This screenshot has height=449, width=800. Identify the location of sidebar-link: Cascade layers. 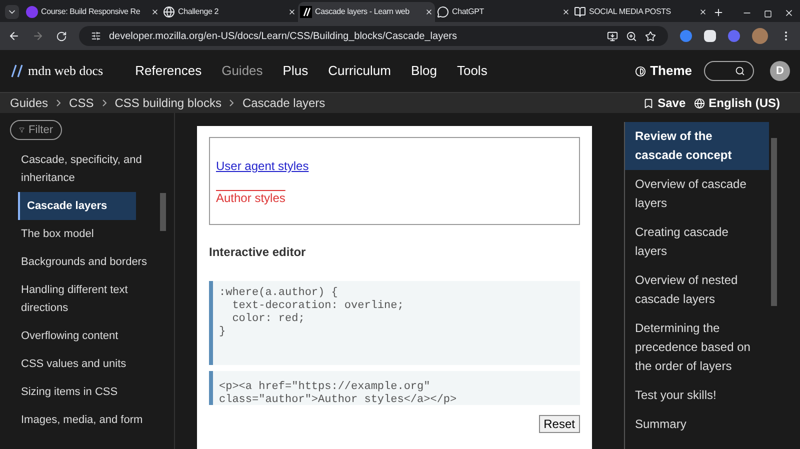
(77, 206).